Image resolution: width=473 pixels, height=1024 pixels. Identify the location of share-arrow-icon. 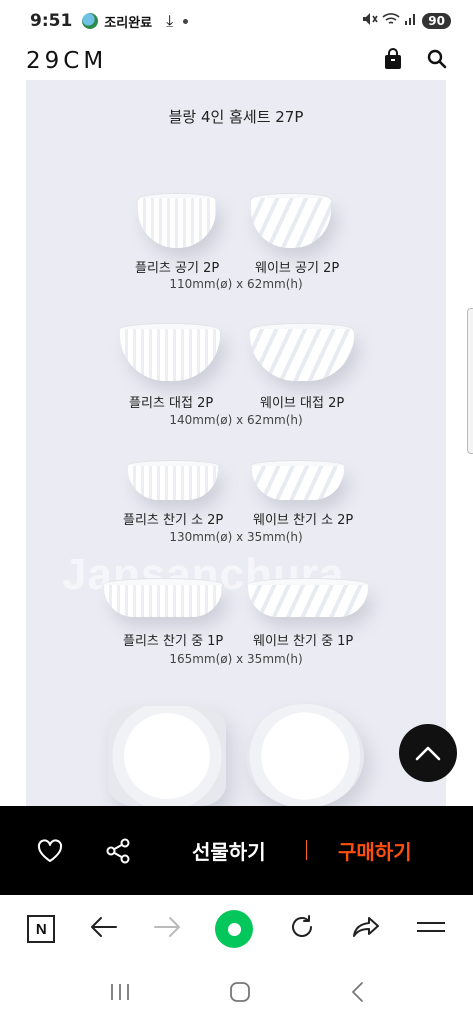
(366, 929).